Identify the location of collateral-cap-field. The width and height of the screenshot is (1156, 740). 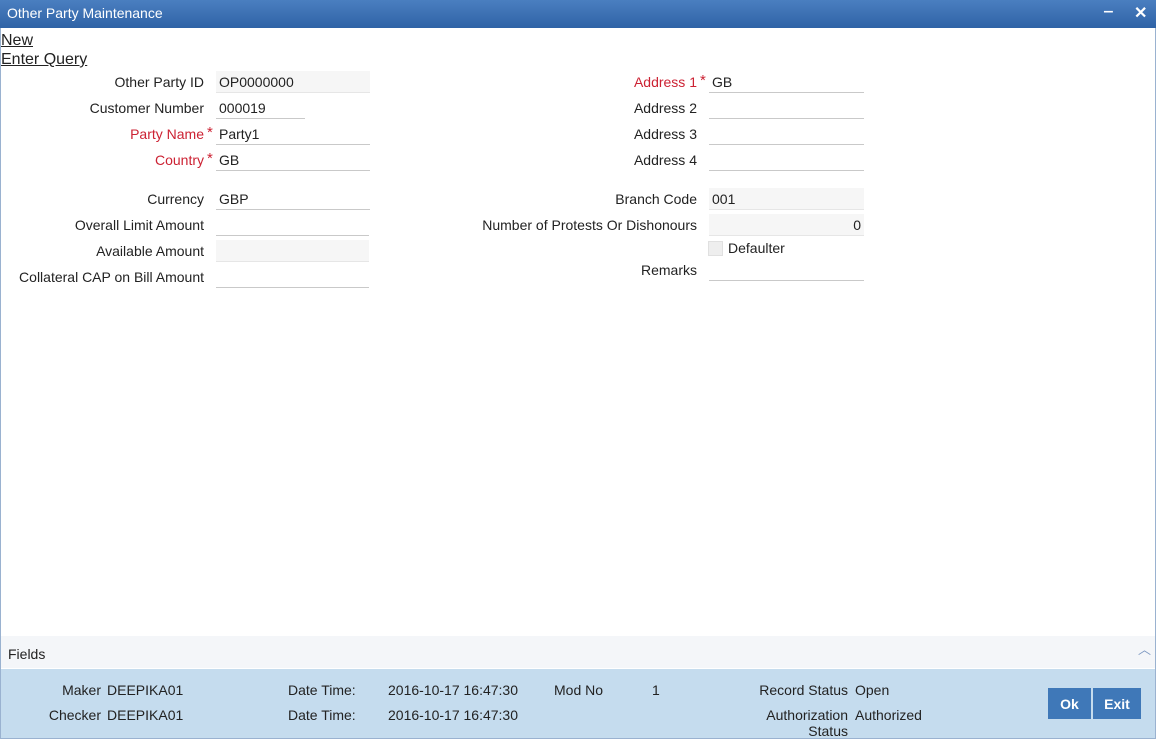
(292, 277).